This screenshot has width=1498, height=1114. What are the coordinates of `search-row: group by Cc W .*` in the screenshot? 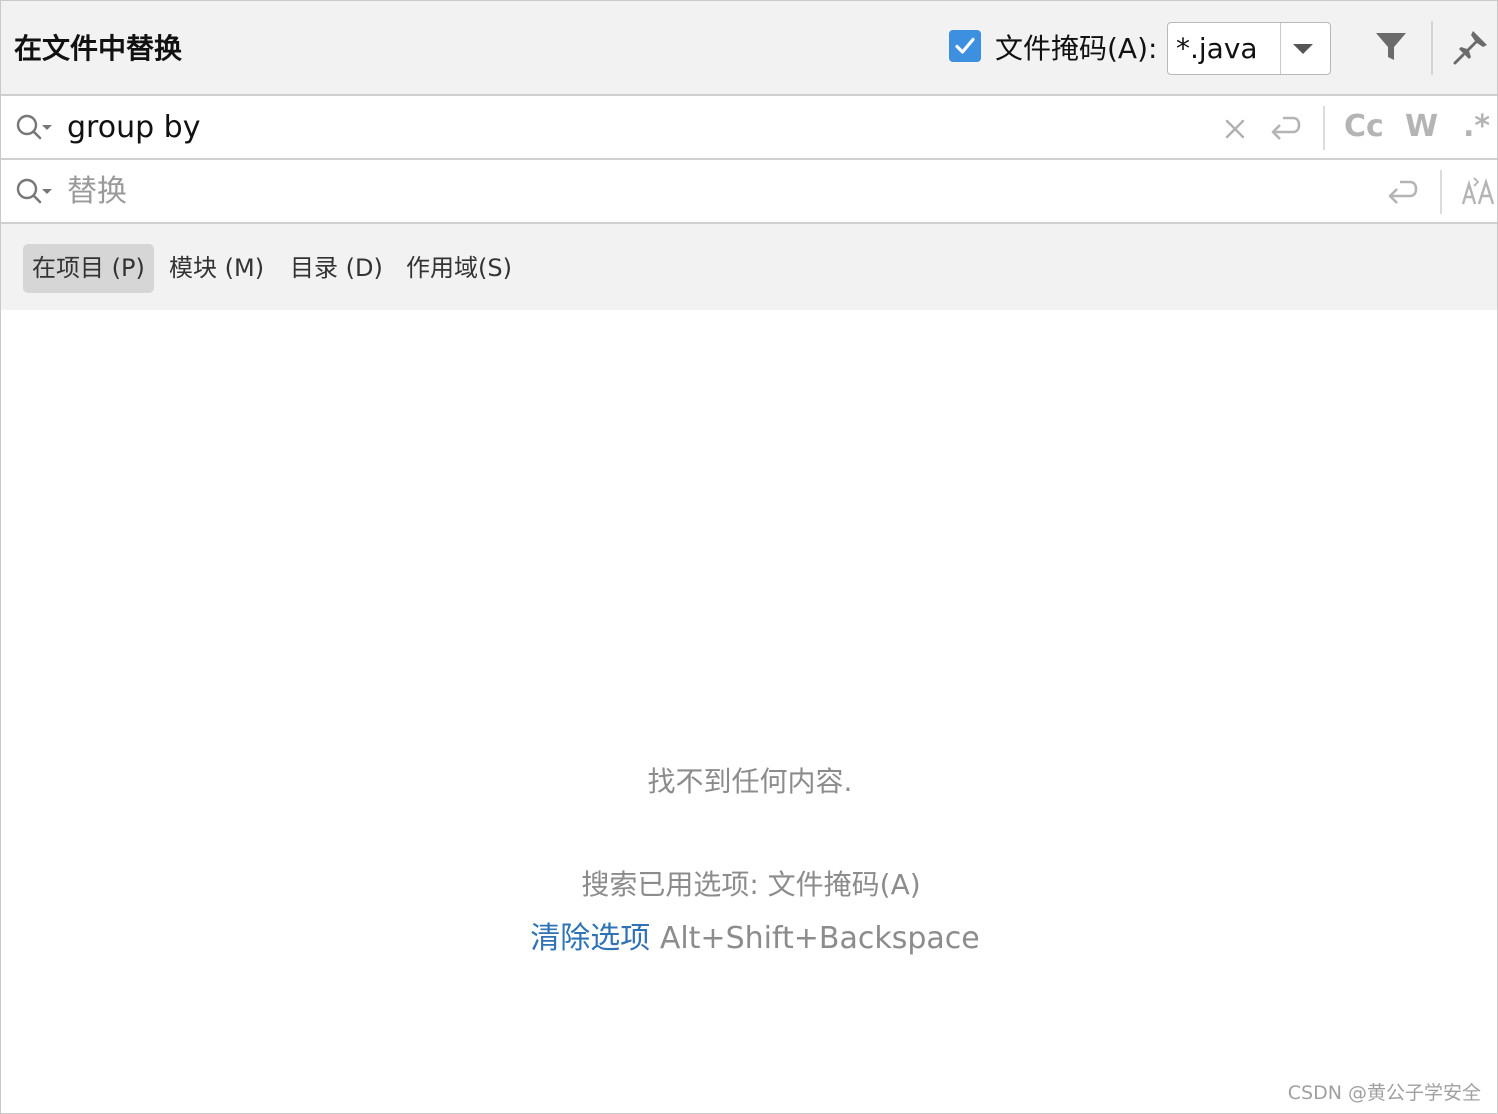 It's located at (749, 128).